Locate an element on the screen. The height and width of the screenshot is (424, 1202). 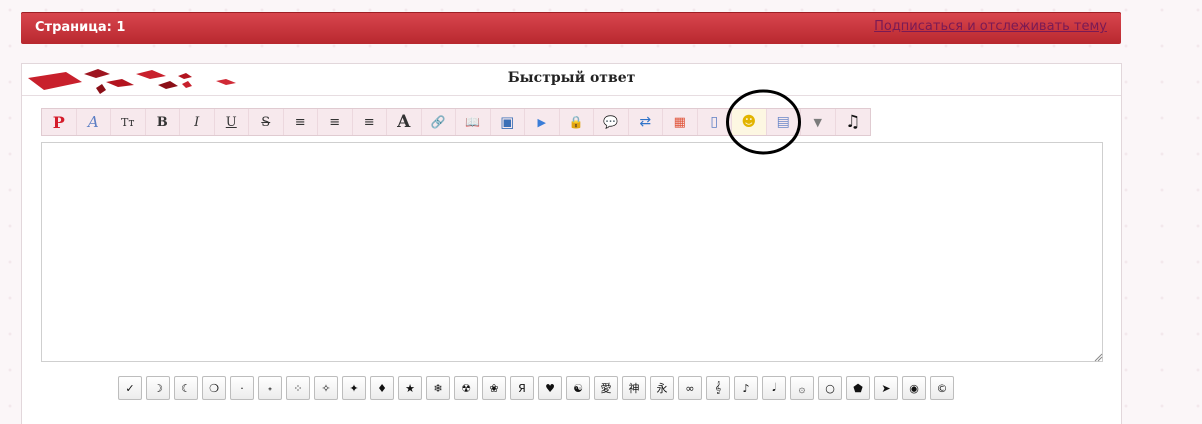
link-button: 🔗 is located at coordinates (439, 122).